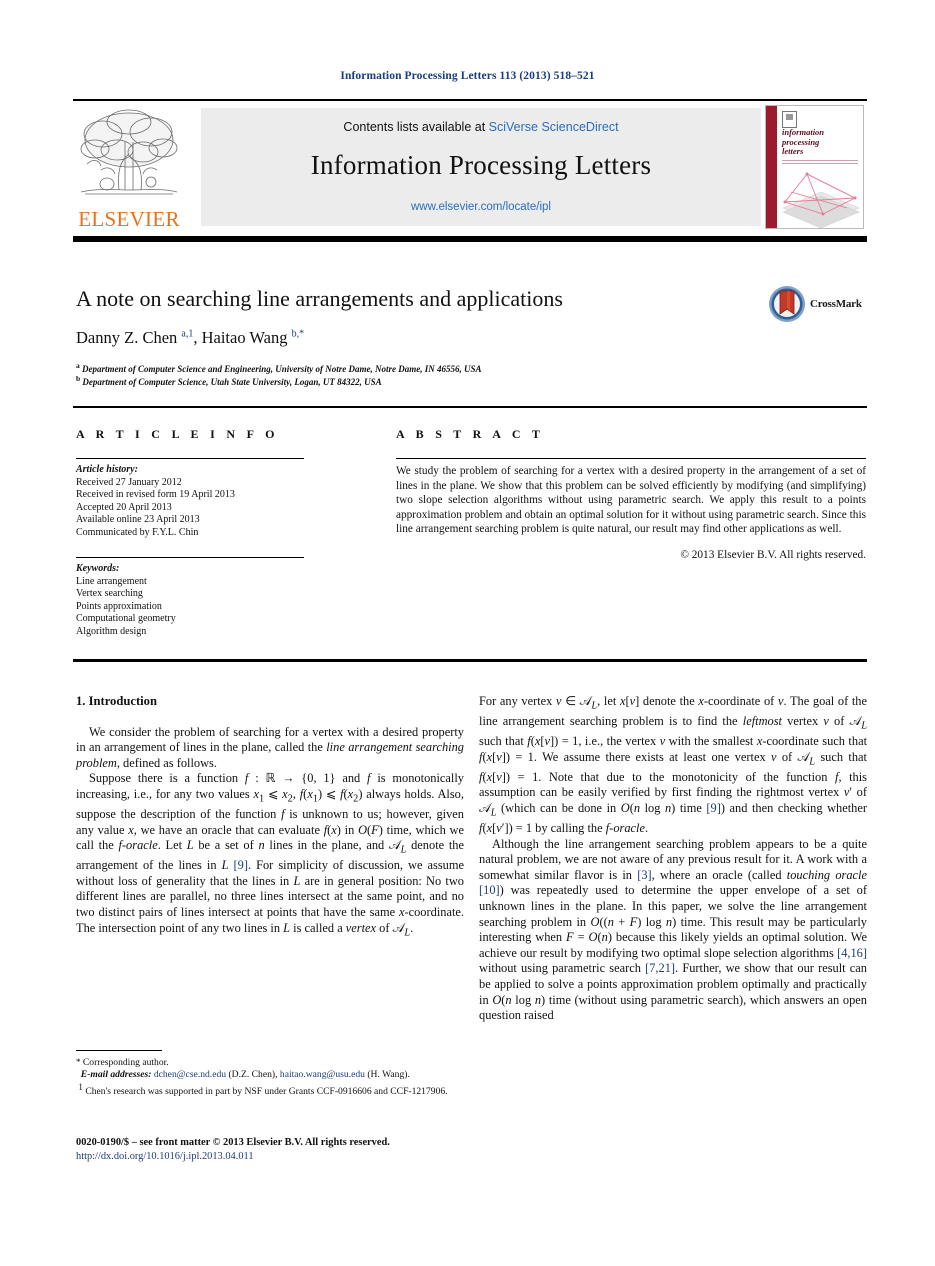 The height and width of the screenshot is (1266, 935). I want to click on elsevier-wordmark: ELSEVIER, so click(129, 219).